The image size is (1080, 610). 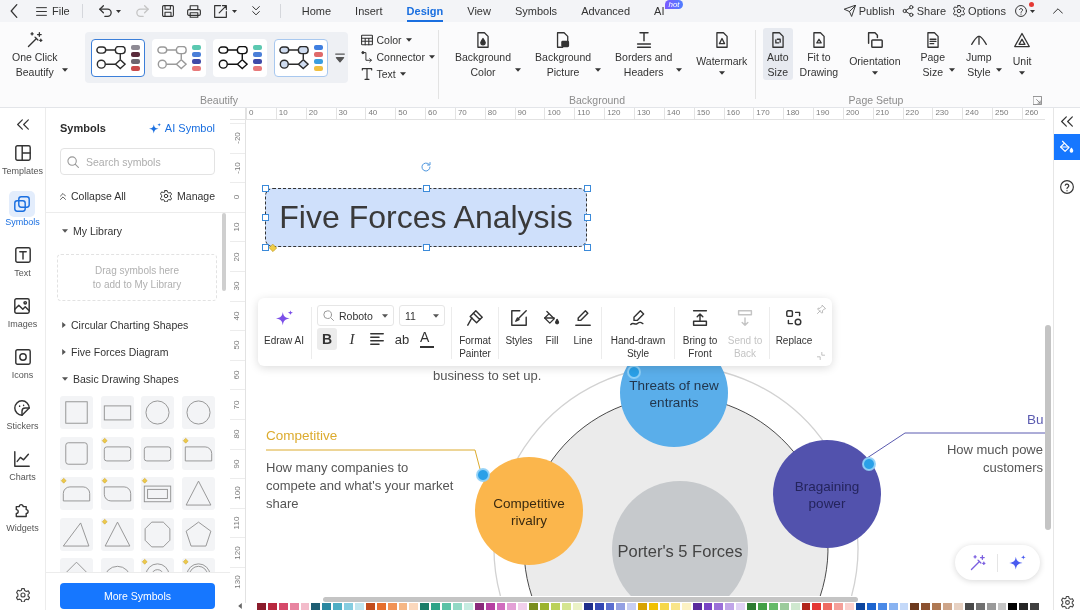 What do you see at coordinates (76, 412) in the screenshot?
I see `square-icon` at bounding box center [76, 412].